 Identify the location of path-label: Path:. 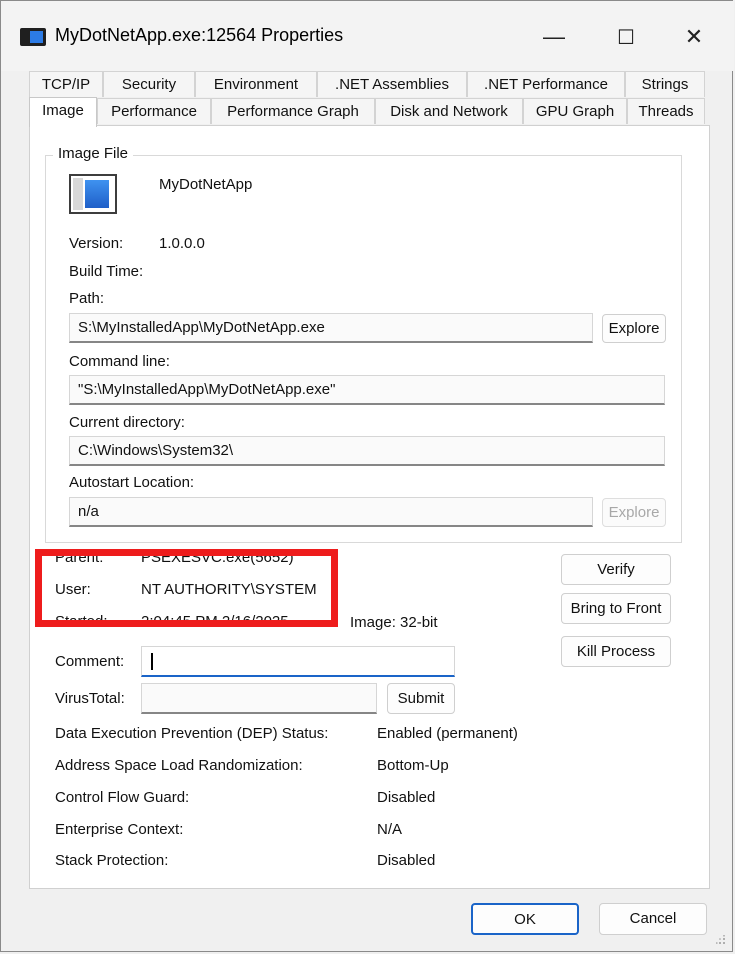
(87, 298).